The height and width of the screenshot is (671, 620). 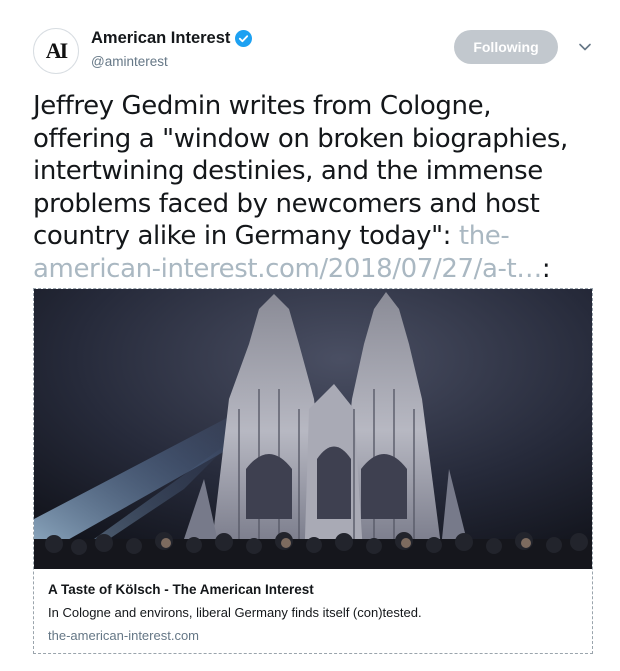 I want to click on account-name-row: American Interest, so click(x=172, y=38).